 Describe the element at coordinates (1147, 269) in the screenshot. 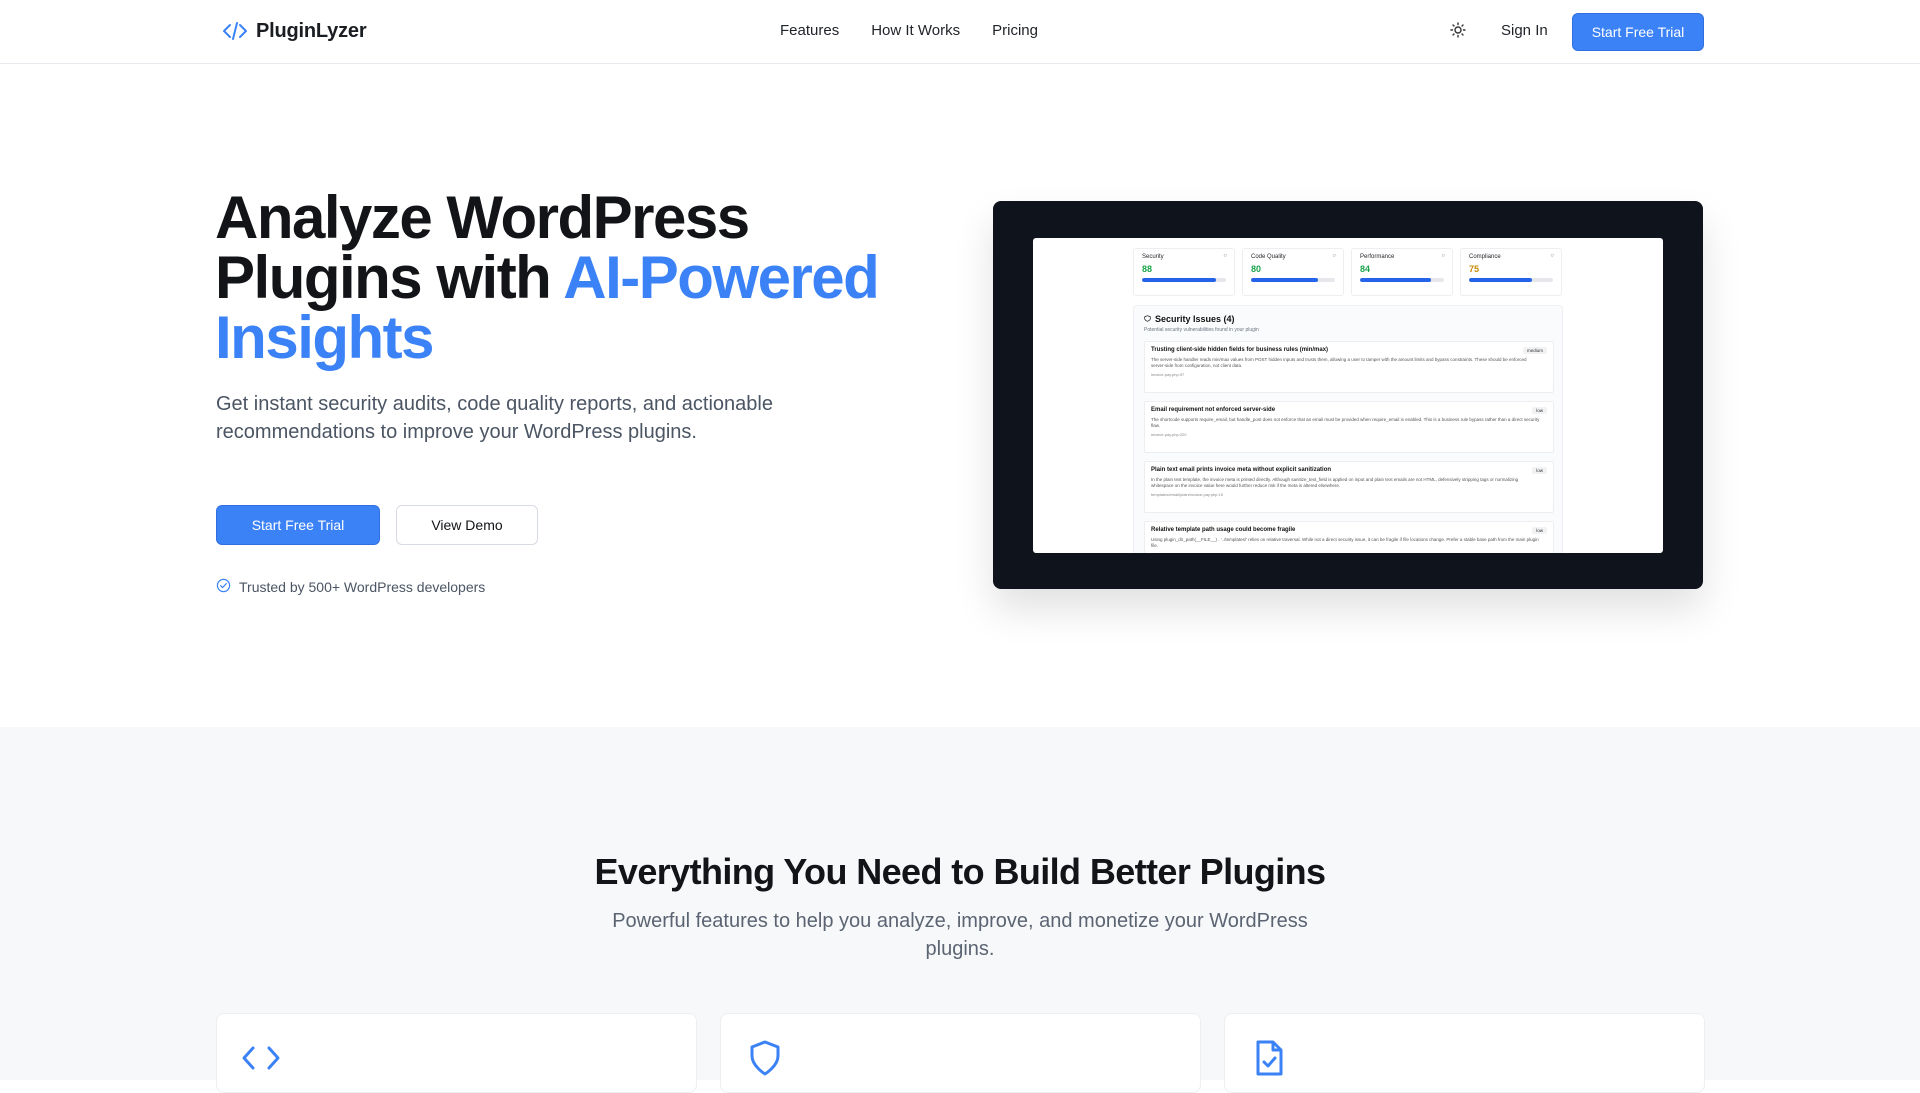

I see `score-value: 88` at that location.